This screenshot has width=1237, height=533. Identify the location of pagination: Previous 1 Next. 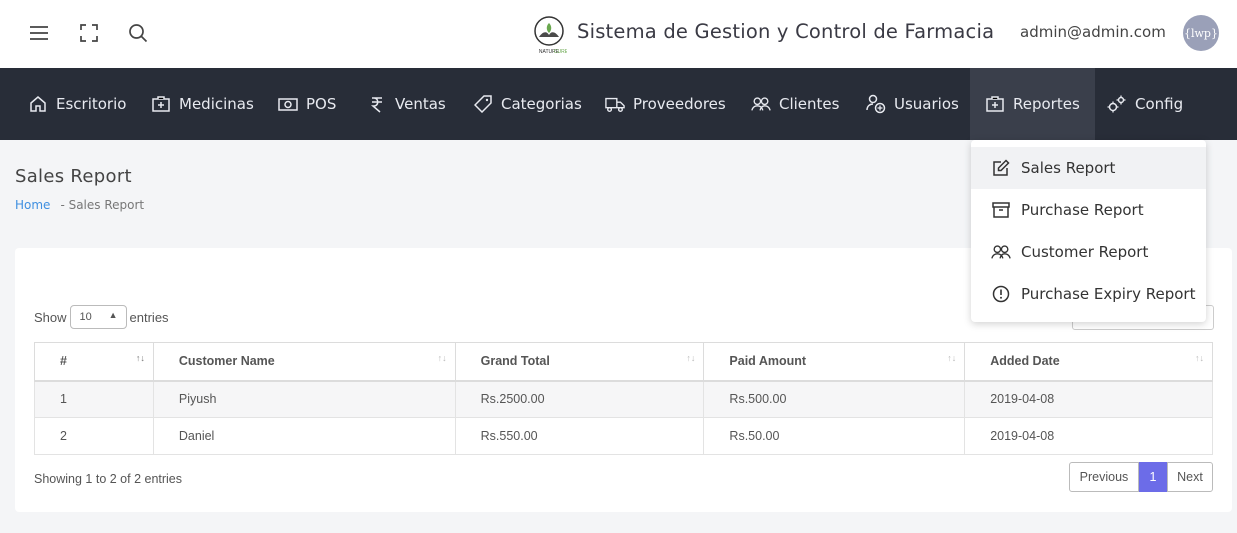
(1141, 477).